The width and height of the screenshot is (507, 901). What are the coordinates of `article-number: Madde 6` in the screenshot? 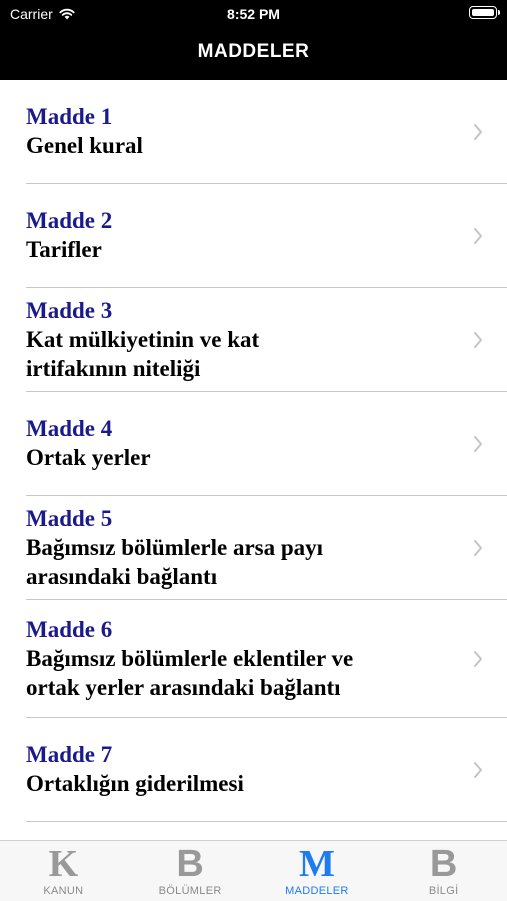 It's located at (69, 629).